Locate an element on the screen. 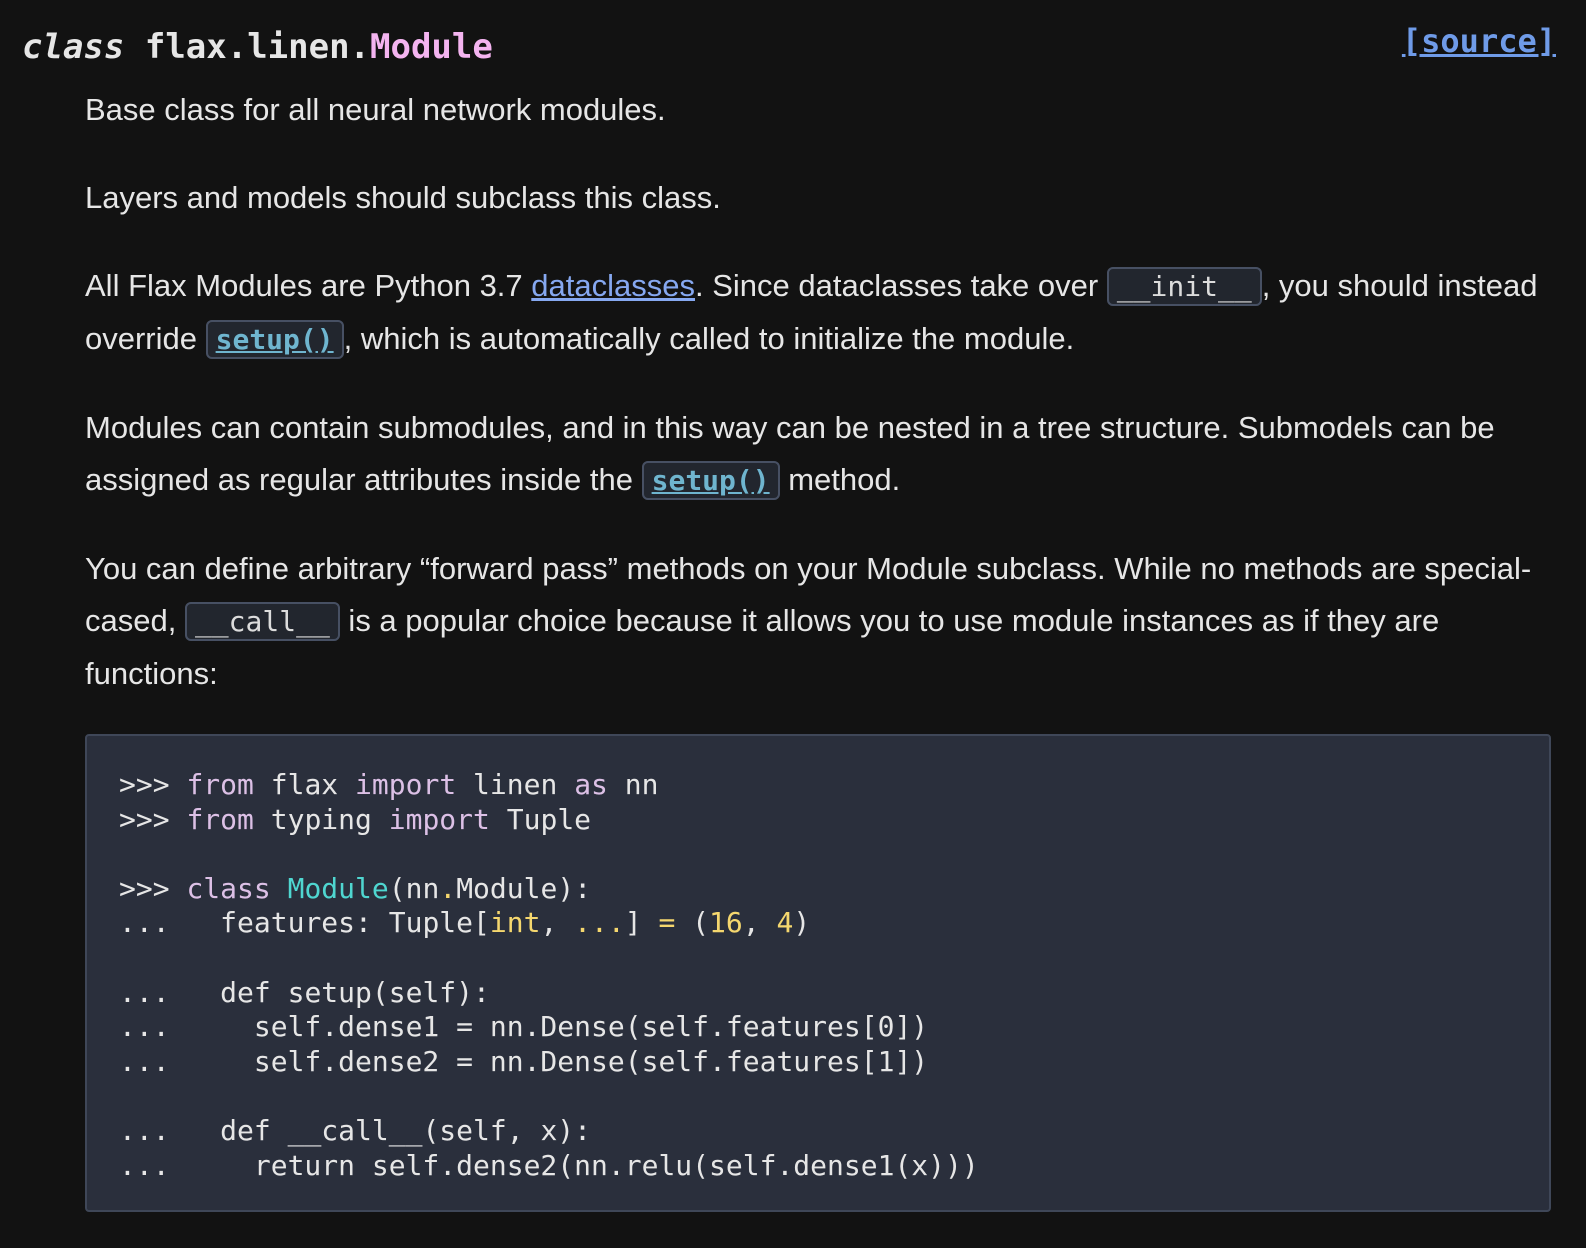 Image resolution: width=1586 pixels, height=1248 pixels. code-line: ... def __call__(self, x): is located at coordinates (549, 1131).